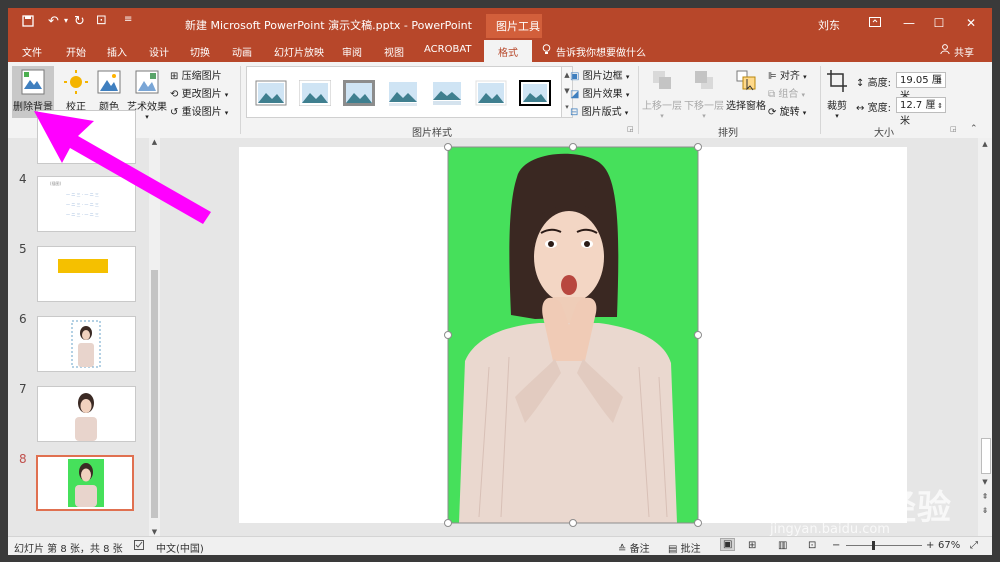 This screenshot has height=562, width=1000. What do you see at coordinates (728, 544) in the screenshot?
I see `normal-view-icon: ▣` at bounding box center [728, 544].